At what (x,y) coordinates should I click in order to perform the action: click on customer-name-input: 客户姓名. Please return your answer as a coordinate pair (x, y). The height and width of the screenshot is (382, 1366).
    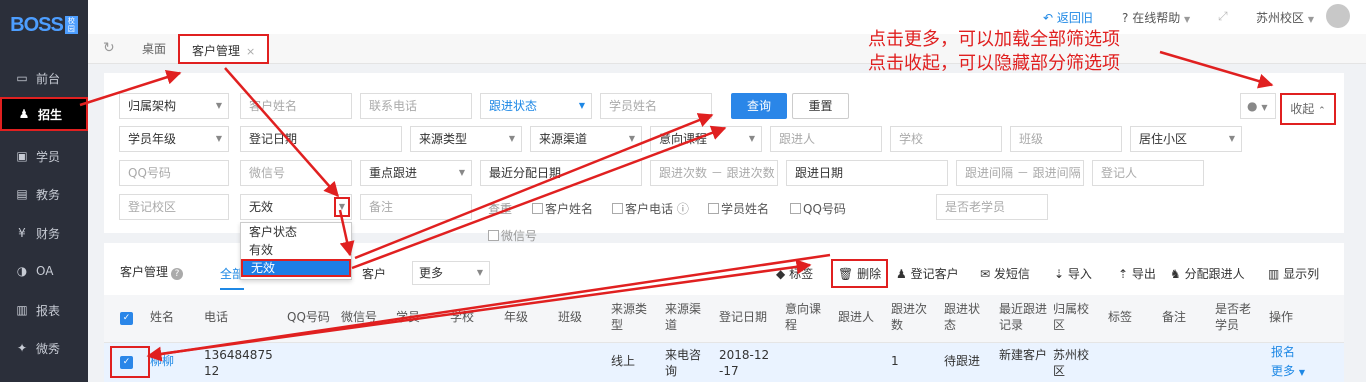
    Looking at the image, I should click on (296, 106).